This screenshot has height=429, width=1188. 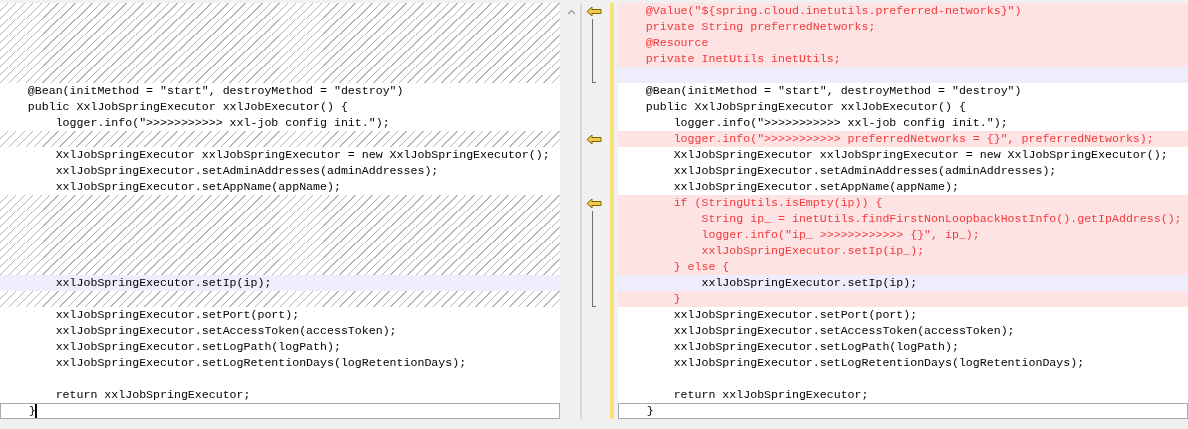 I want to click on code-line: if (StringUtils.isEmpty(ip)) {, so click(x=777, y=203).